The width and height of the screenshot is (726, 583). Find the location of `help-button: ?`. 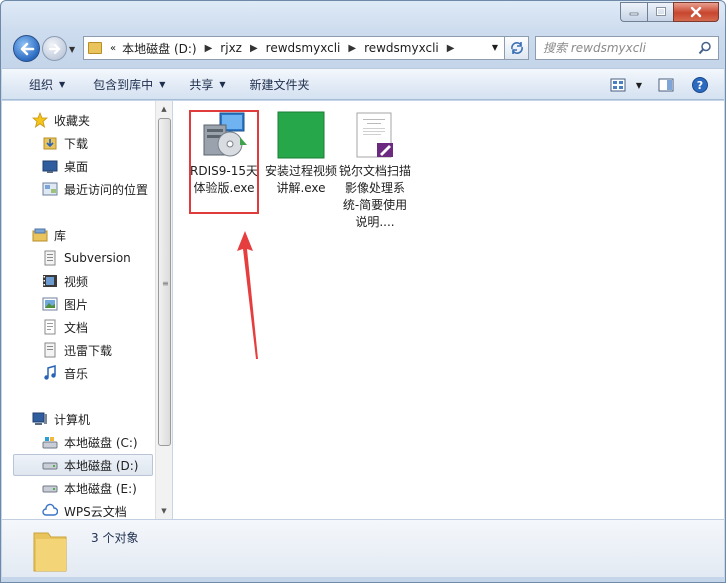

help-button: ? is located at coordinates (700, 85).